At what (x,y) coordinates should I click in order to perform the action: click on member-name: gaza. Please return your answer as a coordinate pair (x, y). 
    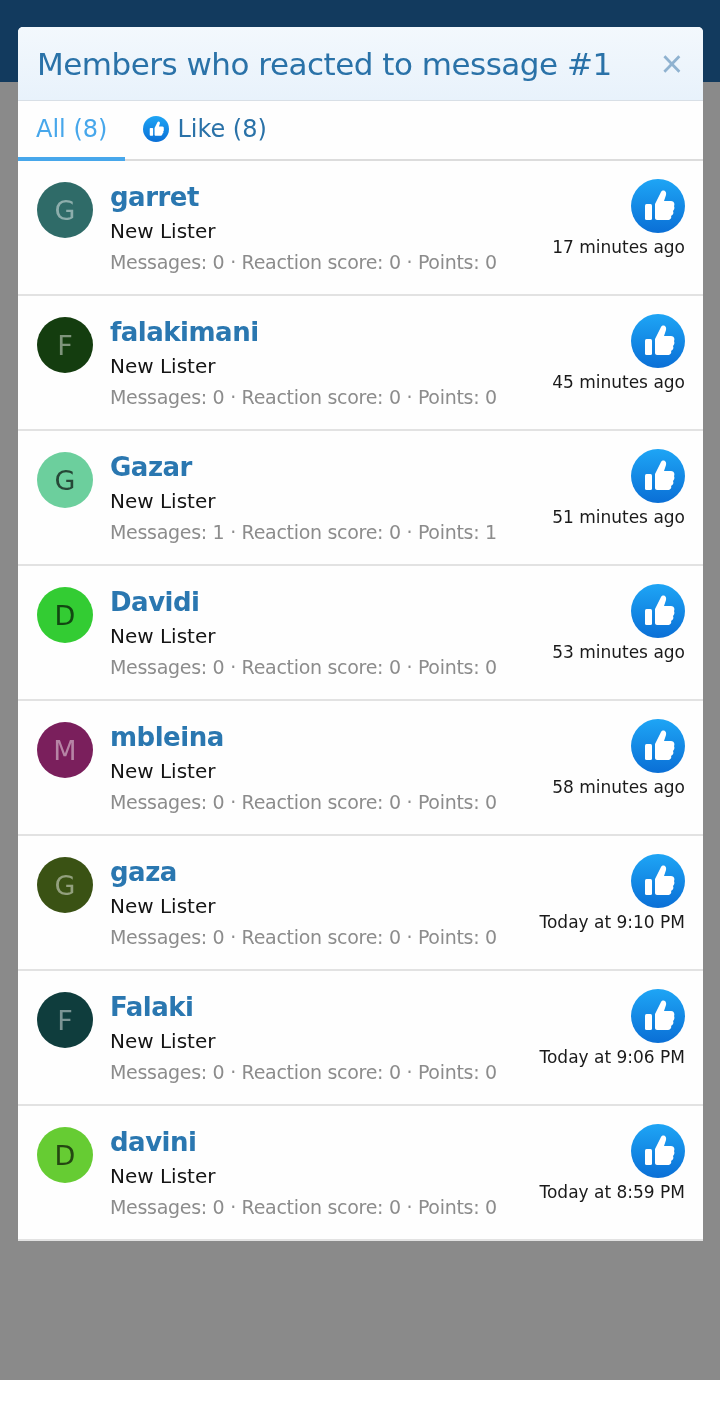
    Looking at the image, I should click on (316, 872).